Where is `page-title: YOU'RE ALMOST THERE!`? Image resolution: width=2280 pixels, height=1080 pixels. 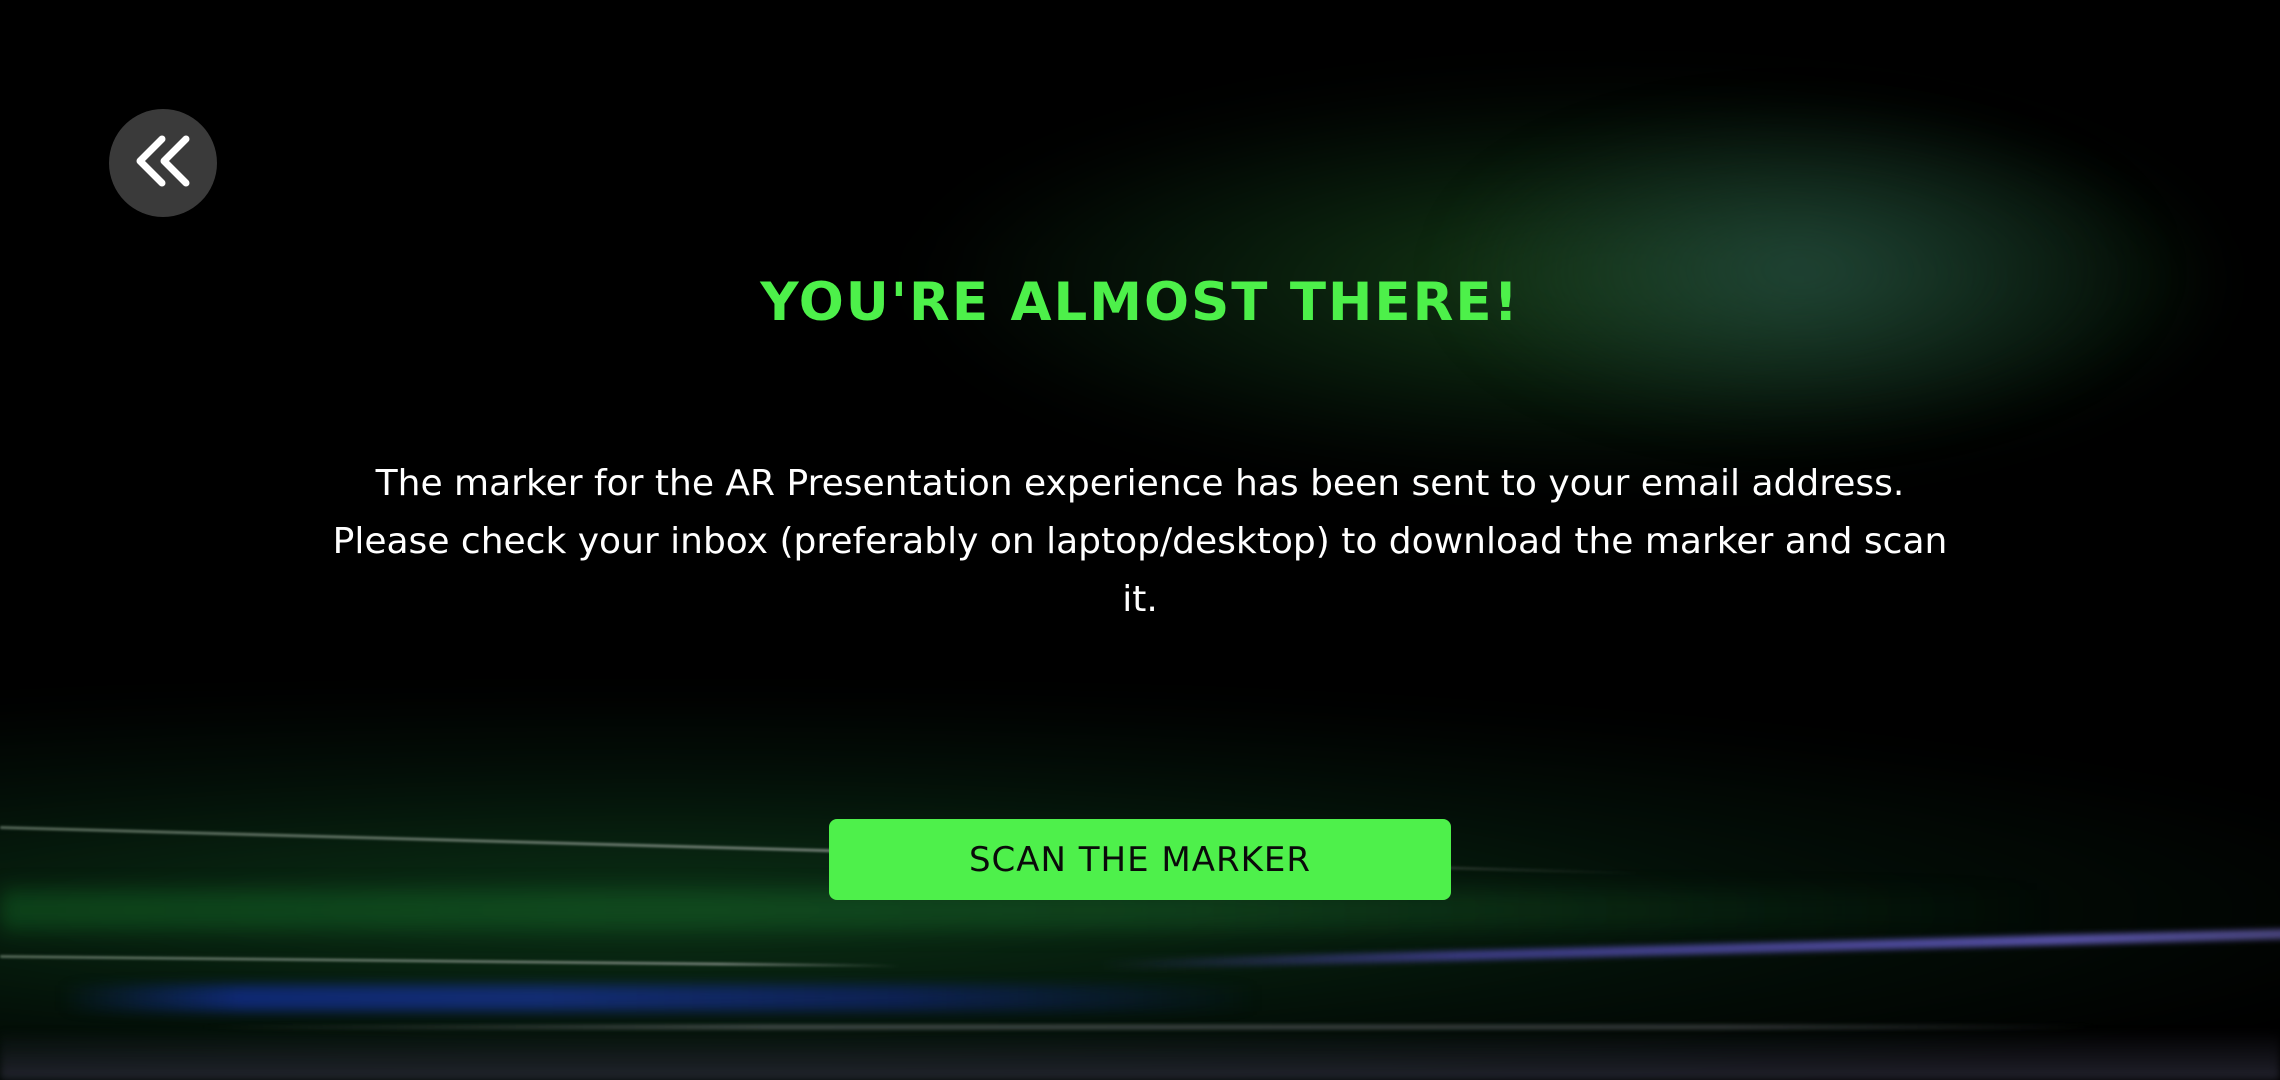 page-title: YOU'RE ALMOST THERE! is located at coordinates (1140, 302).